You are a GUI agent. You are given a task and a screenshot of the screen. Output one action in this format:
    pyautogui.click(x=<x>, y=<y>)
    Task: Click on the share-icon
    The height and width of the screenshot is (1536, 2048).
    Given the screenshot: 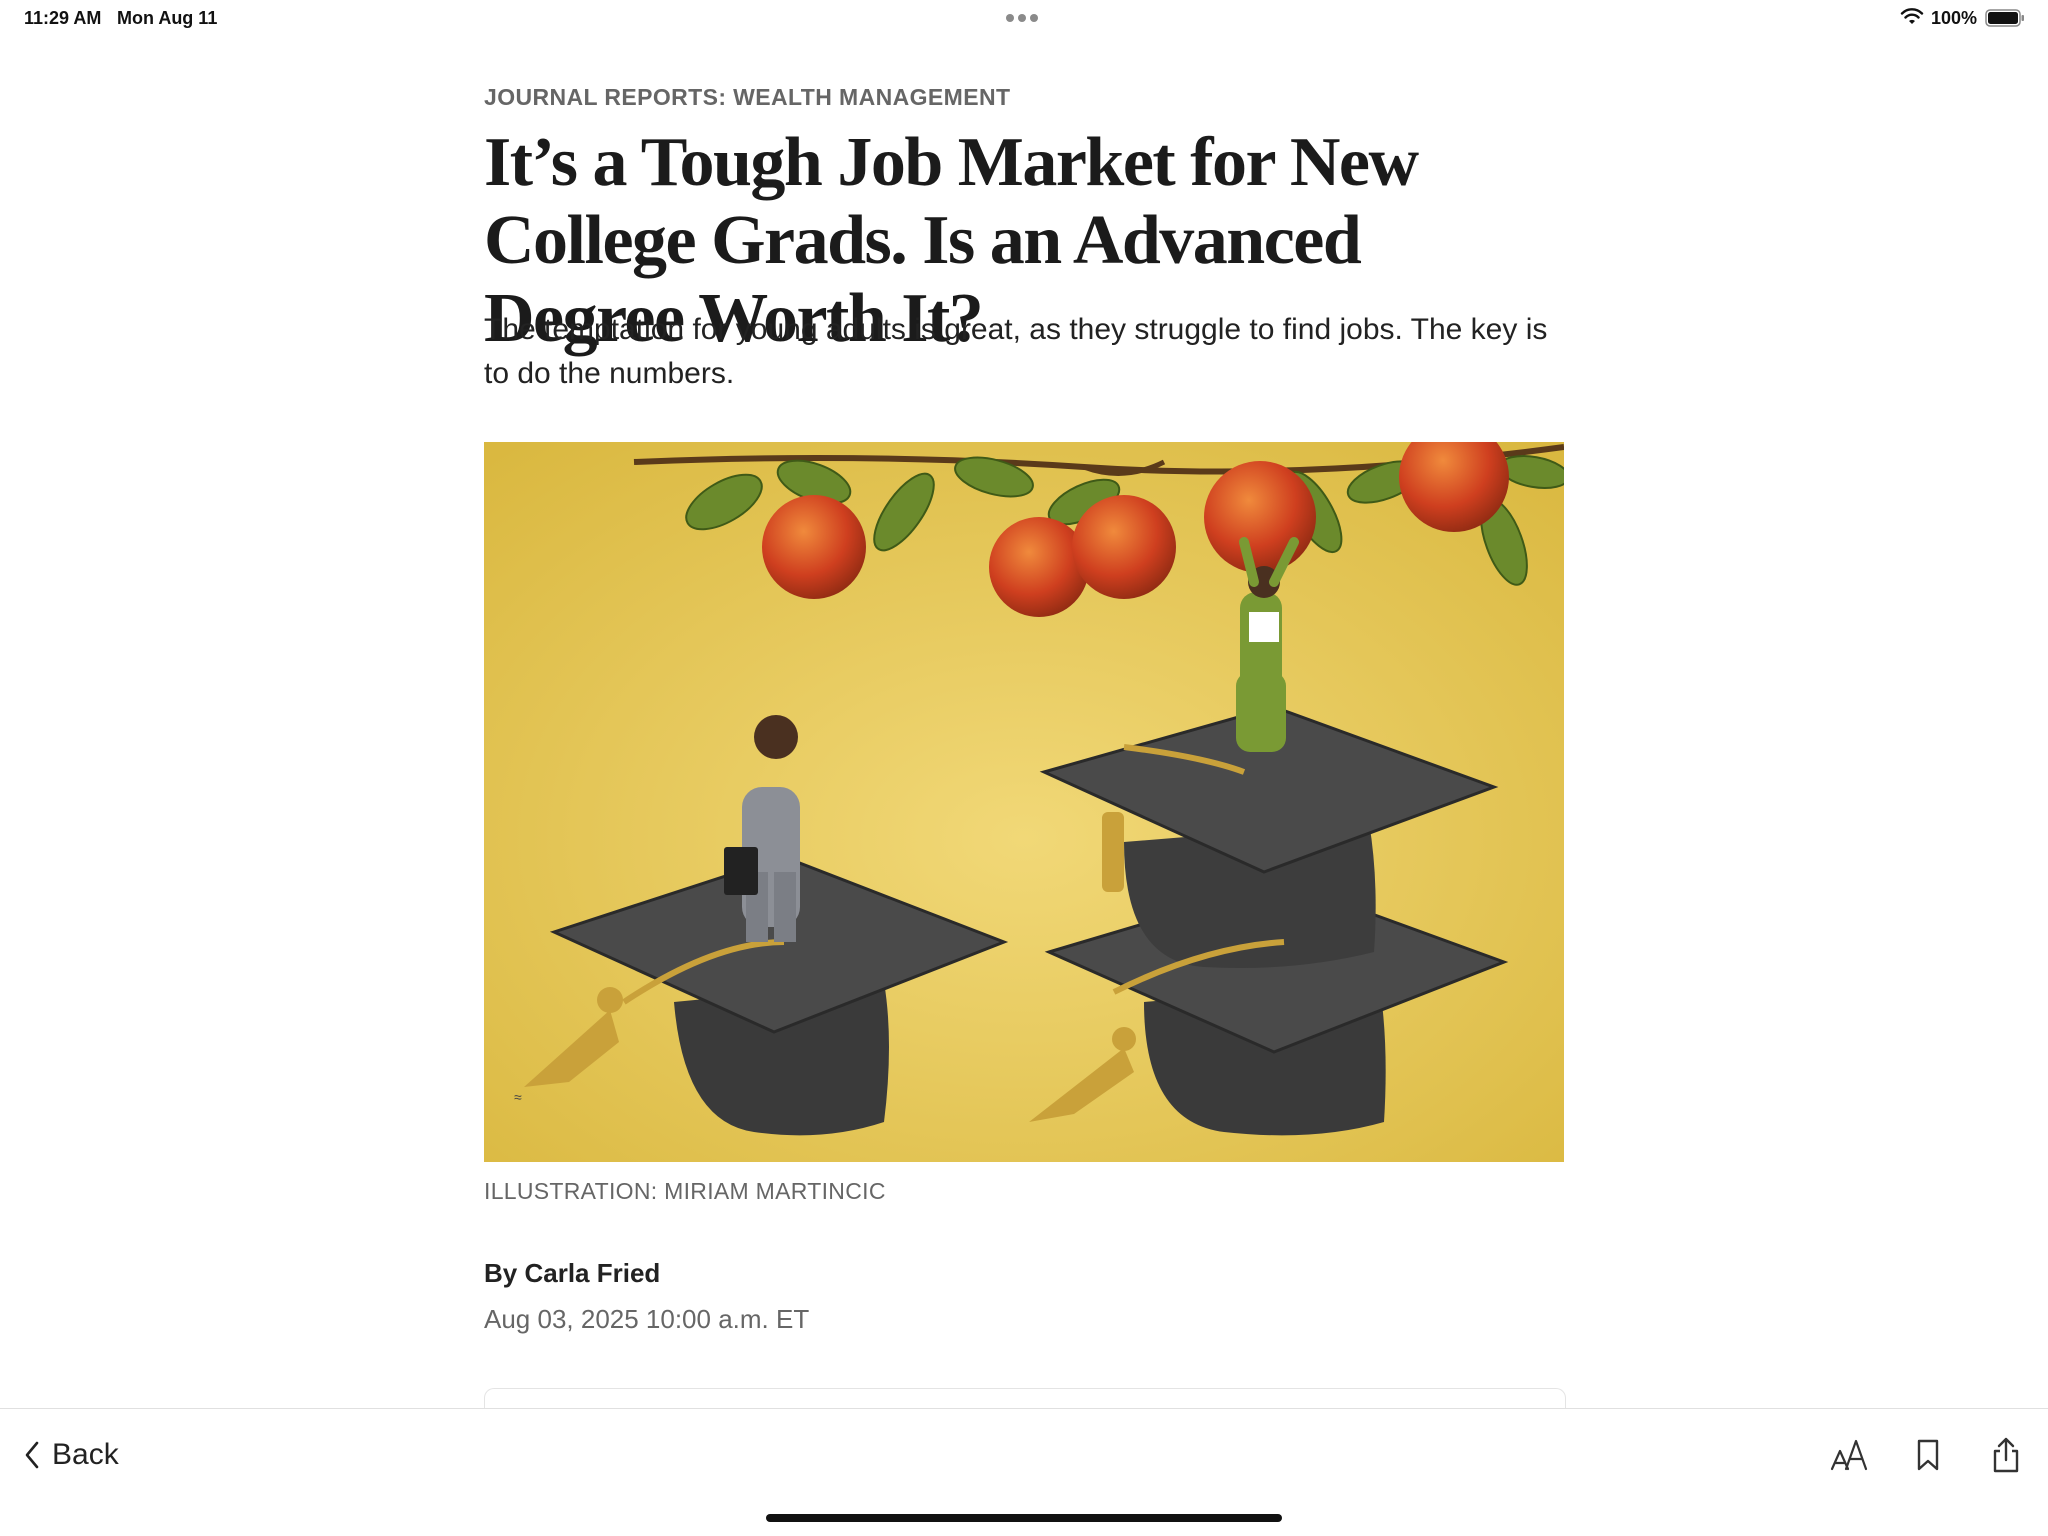 What is the action you would take?
    pyautogui.click(x=2006, y=1455)
    